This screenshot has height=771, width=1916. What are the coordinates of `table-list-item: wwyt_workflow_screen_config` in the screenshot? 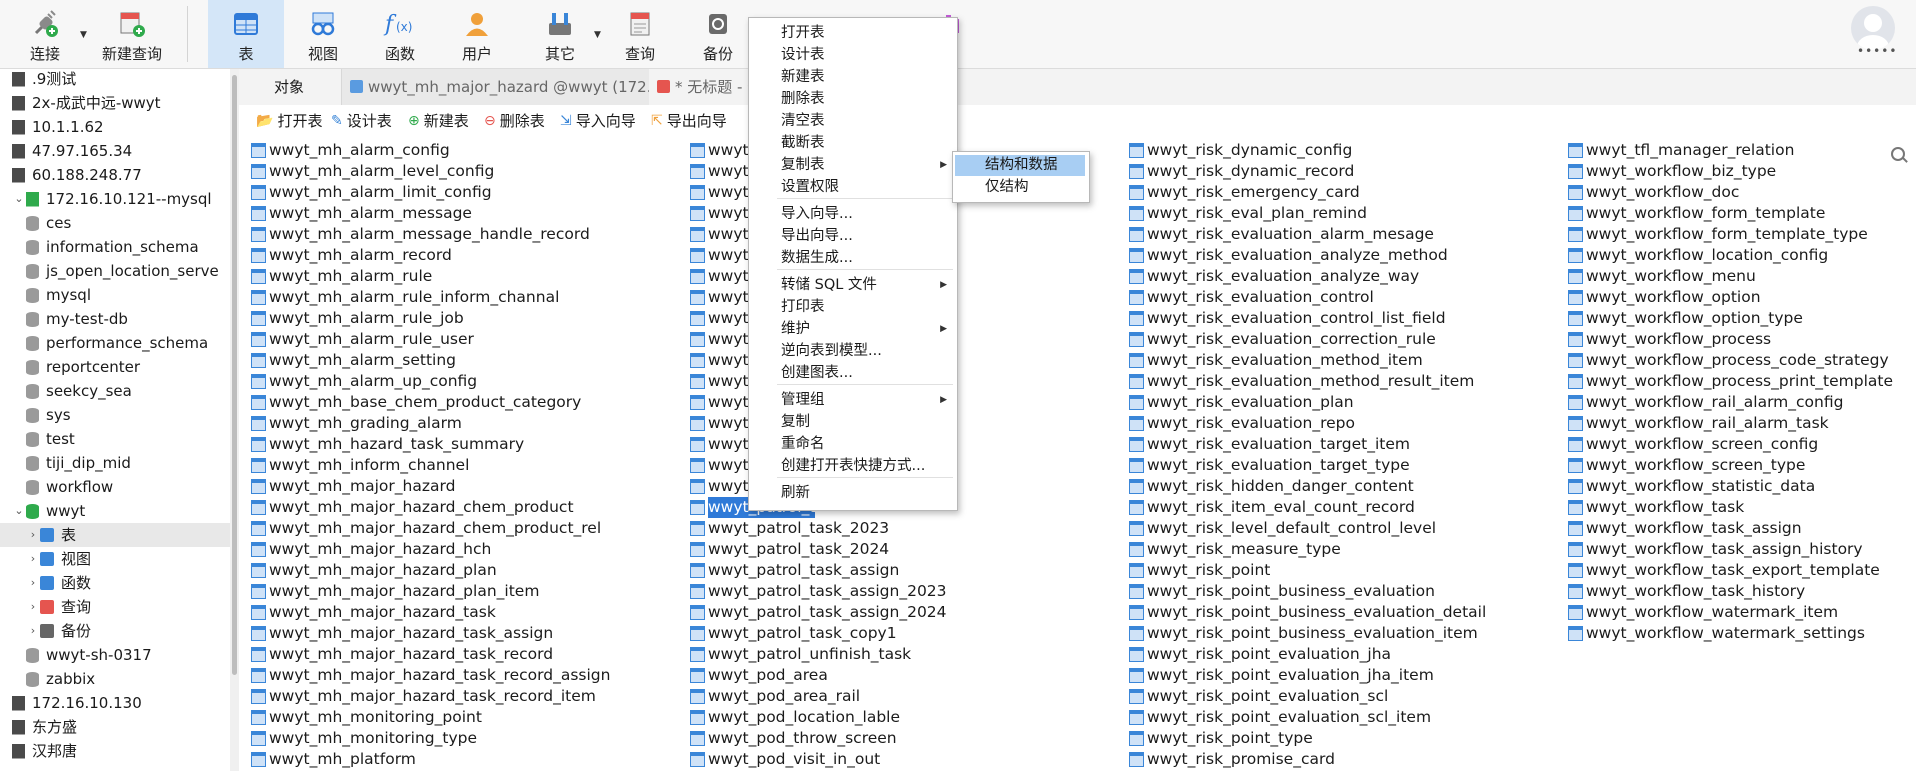 It's located at (1730, 444).